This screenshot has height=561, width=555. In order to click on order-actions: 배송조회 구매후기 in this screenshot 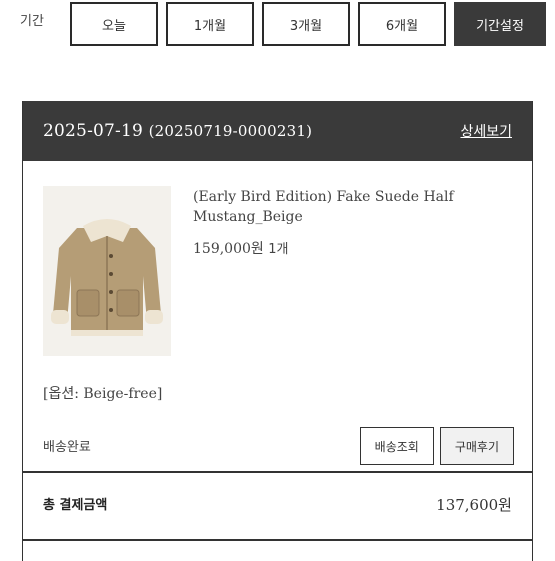, I will do `click(436, 446)`.